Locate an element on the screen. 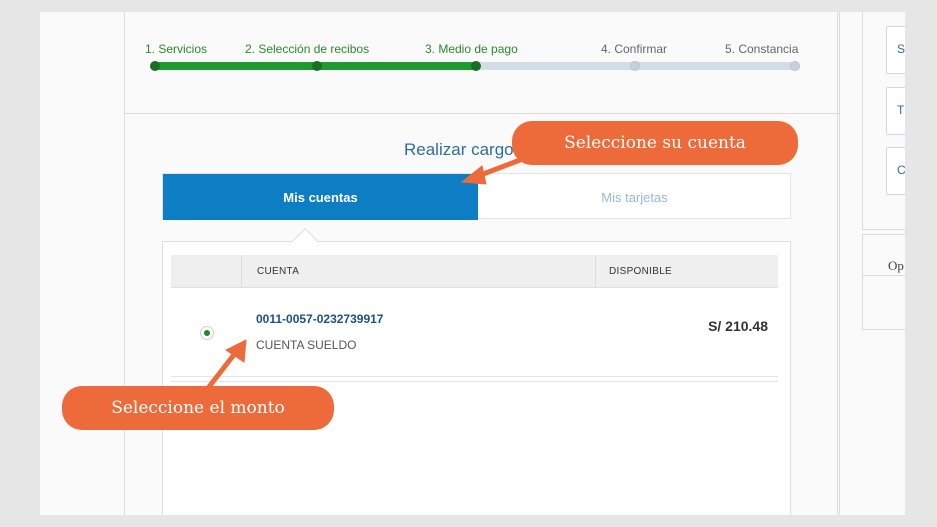 The width and height of the screenshot is (937, 527). callout-select-amount: Seleccione el monto is located at coordinates (198, 408).